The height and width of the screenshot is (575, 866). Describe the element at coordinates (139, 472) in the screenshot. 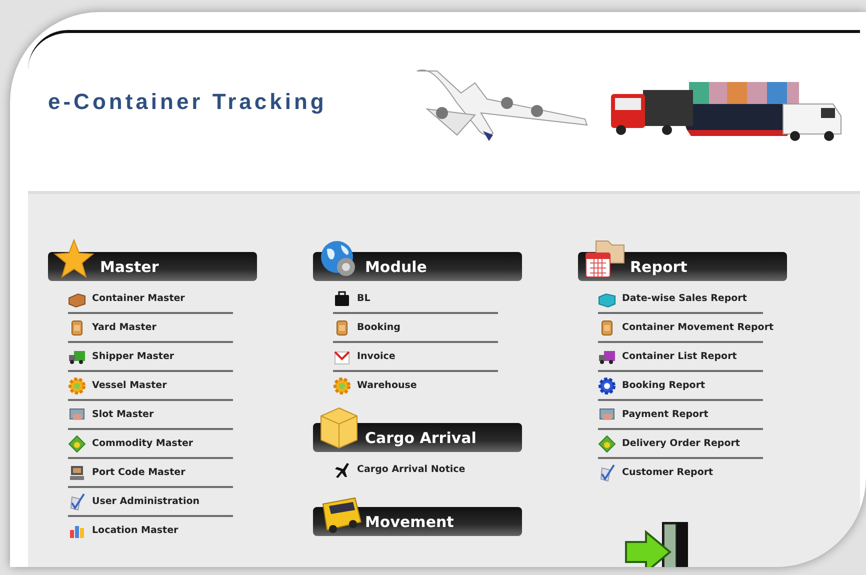

I see `menu-link: Port Code Master` at that location.